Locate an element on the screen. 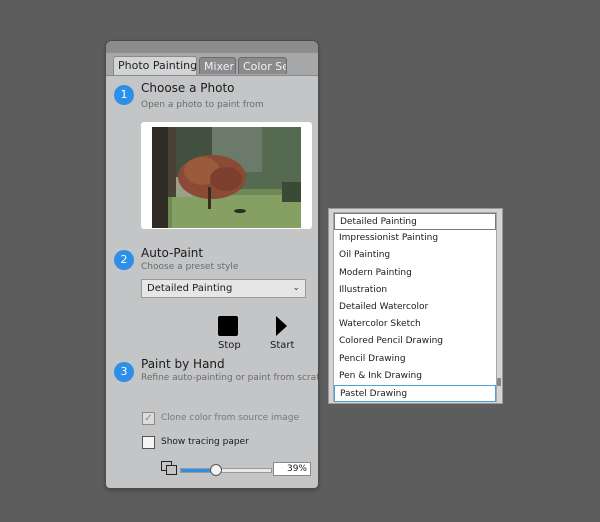  dropdown-item: Pen & Ink Drawing is located at coordinates (415, 376).